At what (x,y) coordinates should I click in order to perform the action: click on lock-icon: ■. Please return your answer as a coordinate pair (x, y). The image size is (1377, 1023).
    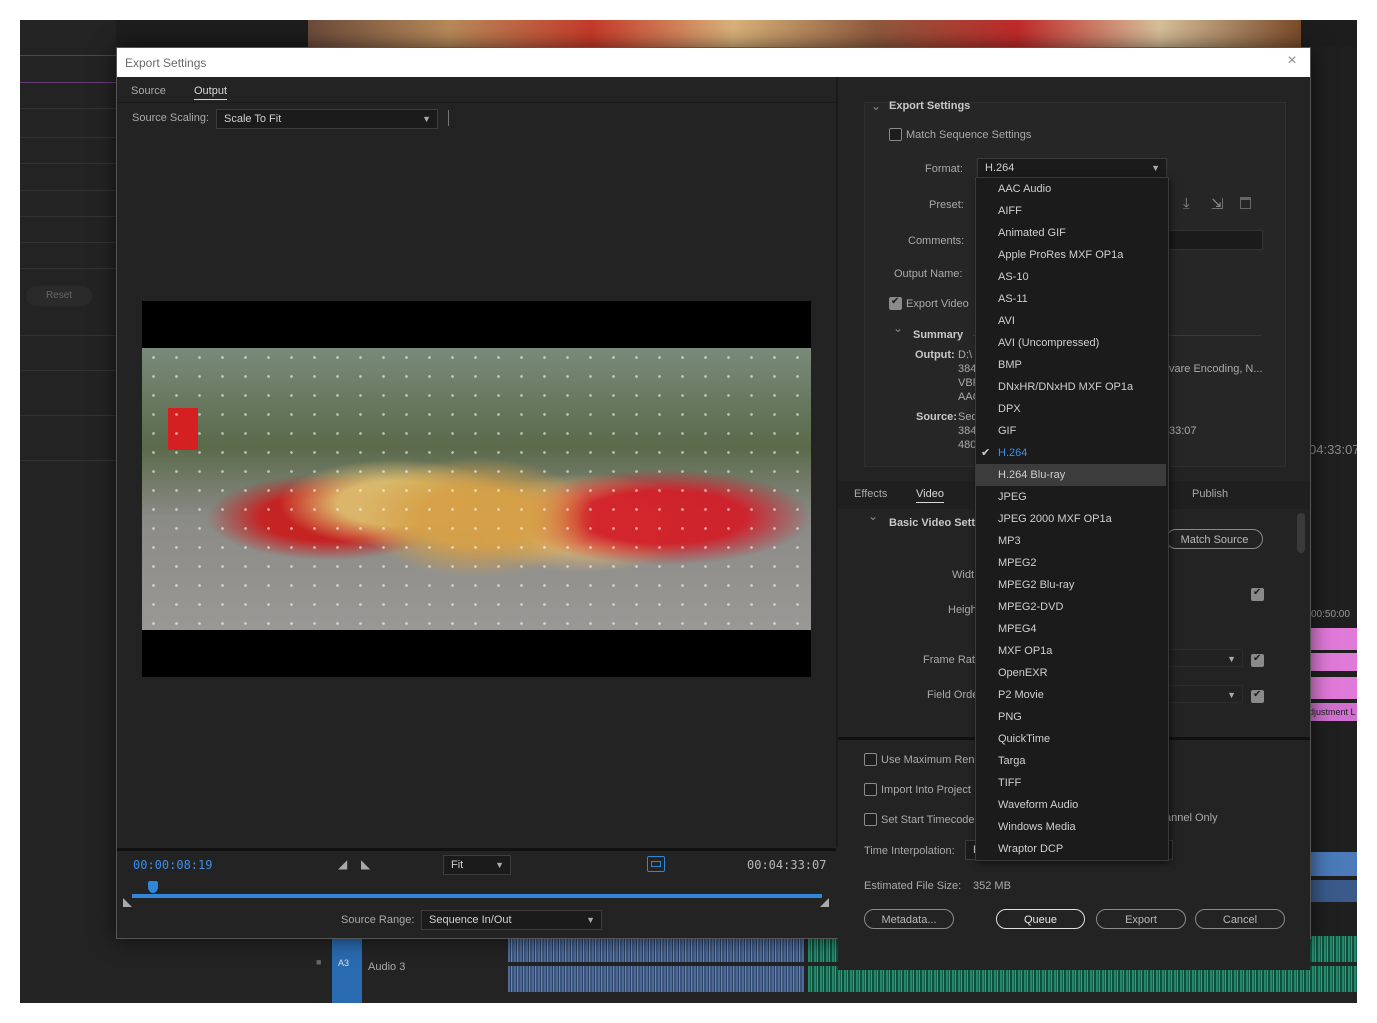
    Looking at the image, I should click on (318, 962).